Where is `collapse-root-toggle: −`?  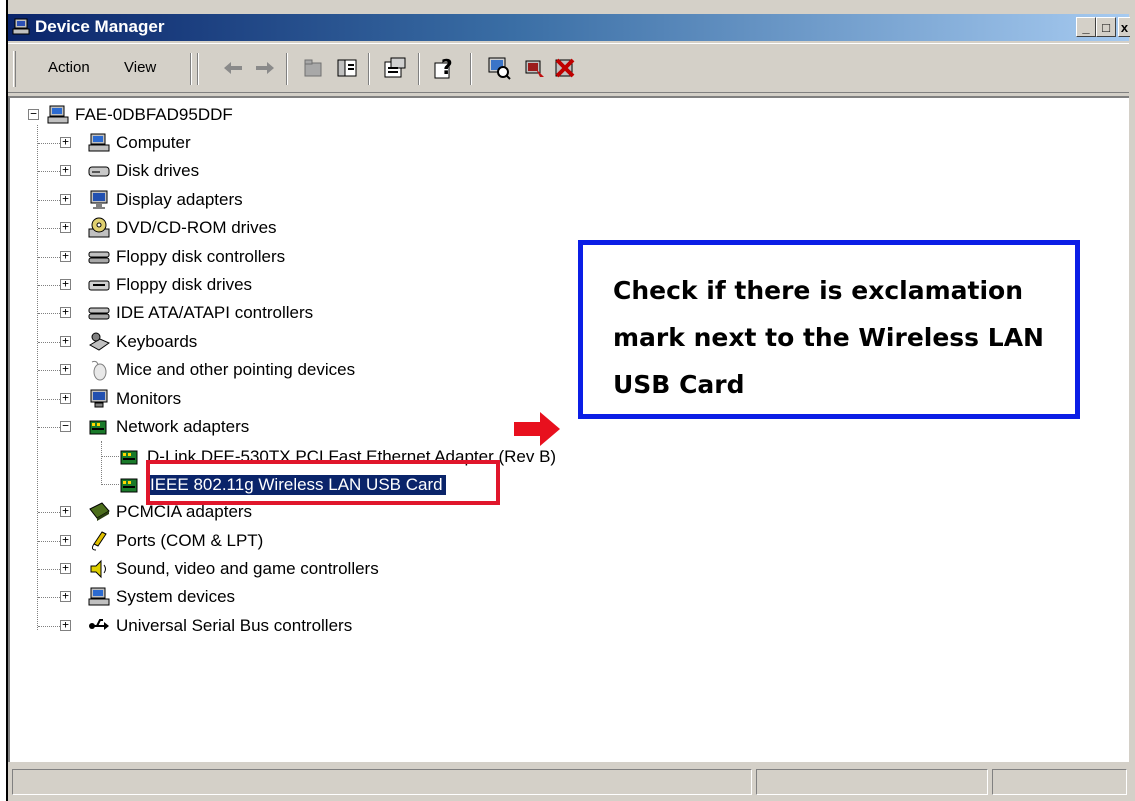 collapse-root-toggle: − is located at coordinates (33, 114).